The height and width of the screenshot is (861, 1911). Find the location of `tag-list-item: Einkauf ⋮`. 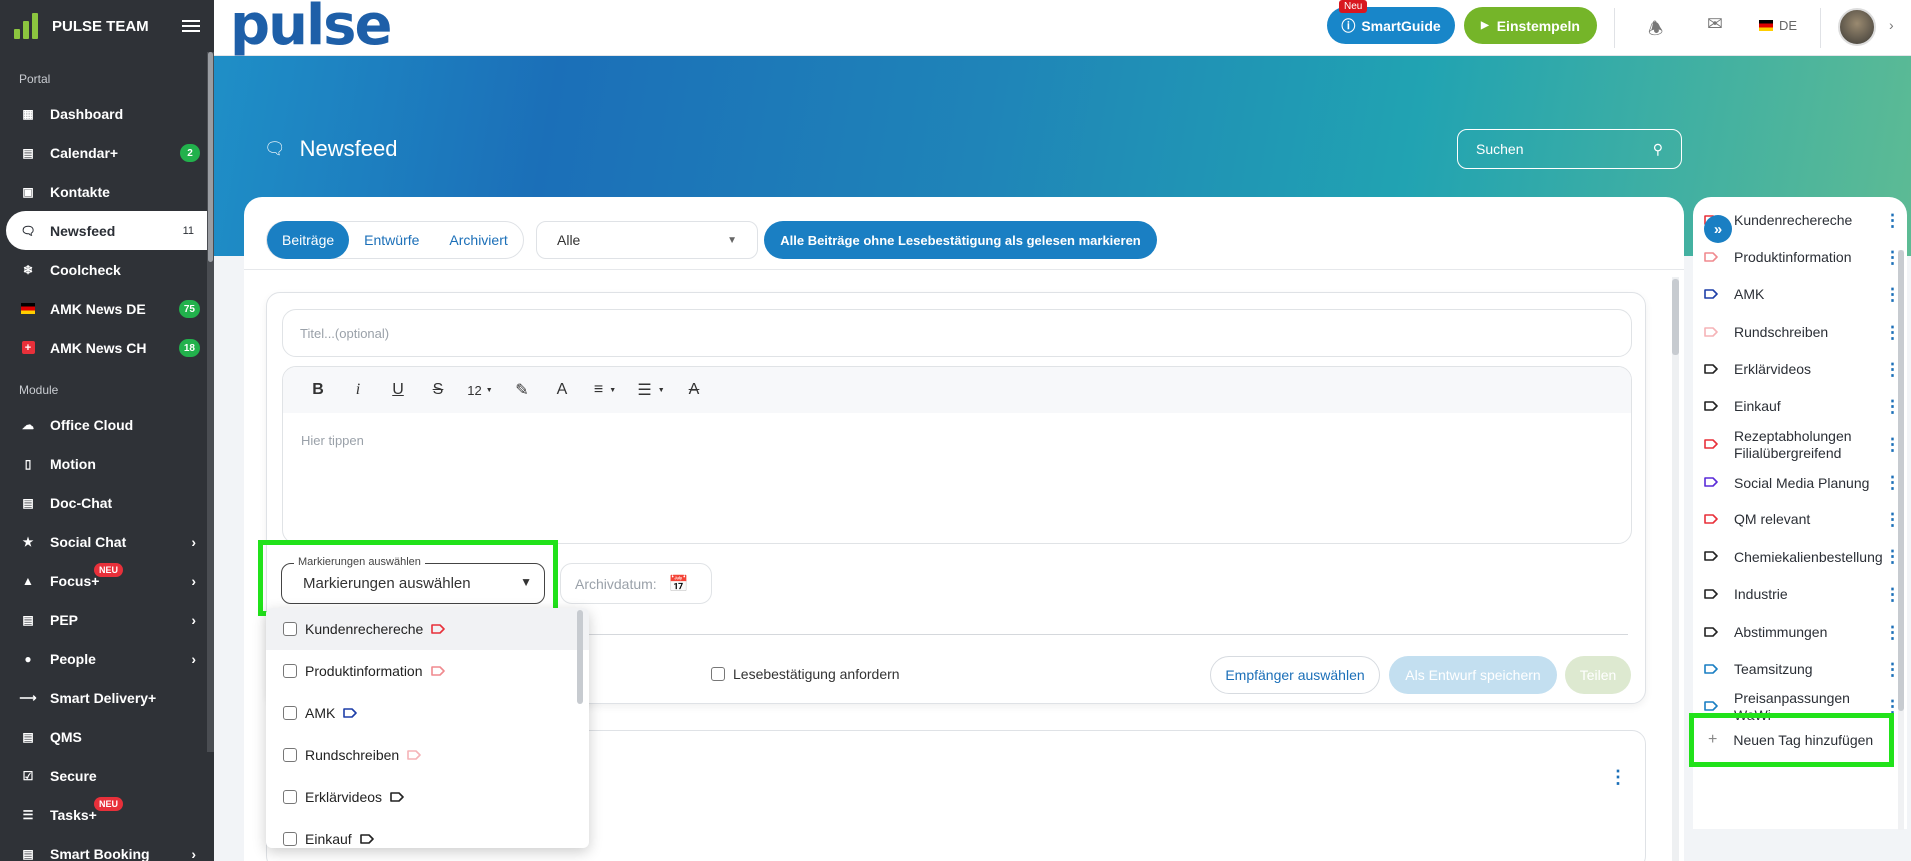

tag-list-item: Einkauf ⋮ is located at coordinates (1802, 406).